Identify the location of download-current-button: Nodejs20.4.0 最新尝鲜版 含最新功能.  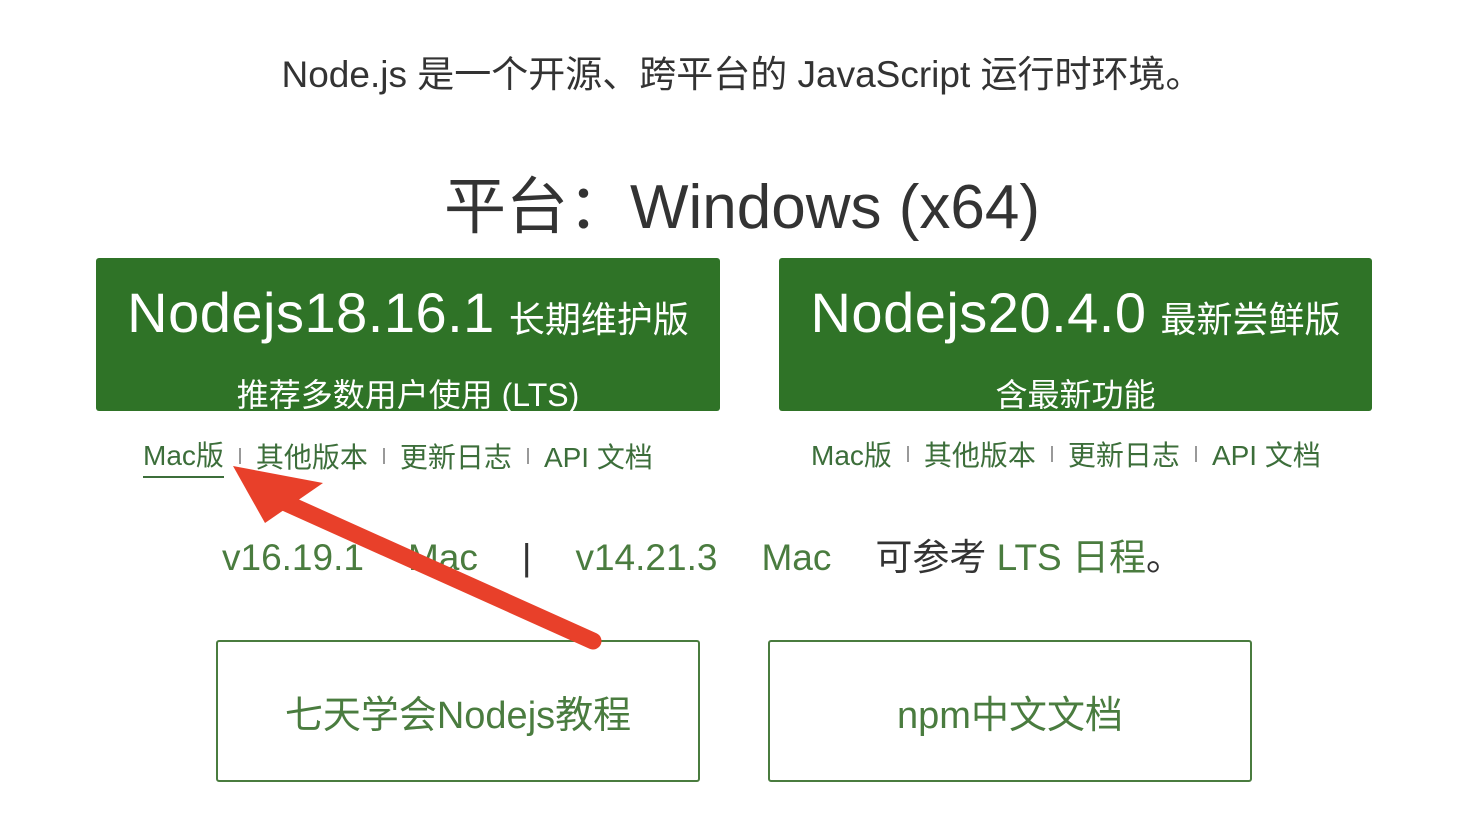
(1075, 335).